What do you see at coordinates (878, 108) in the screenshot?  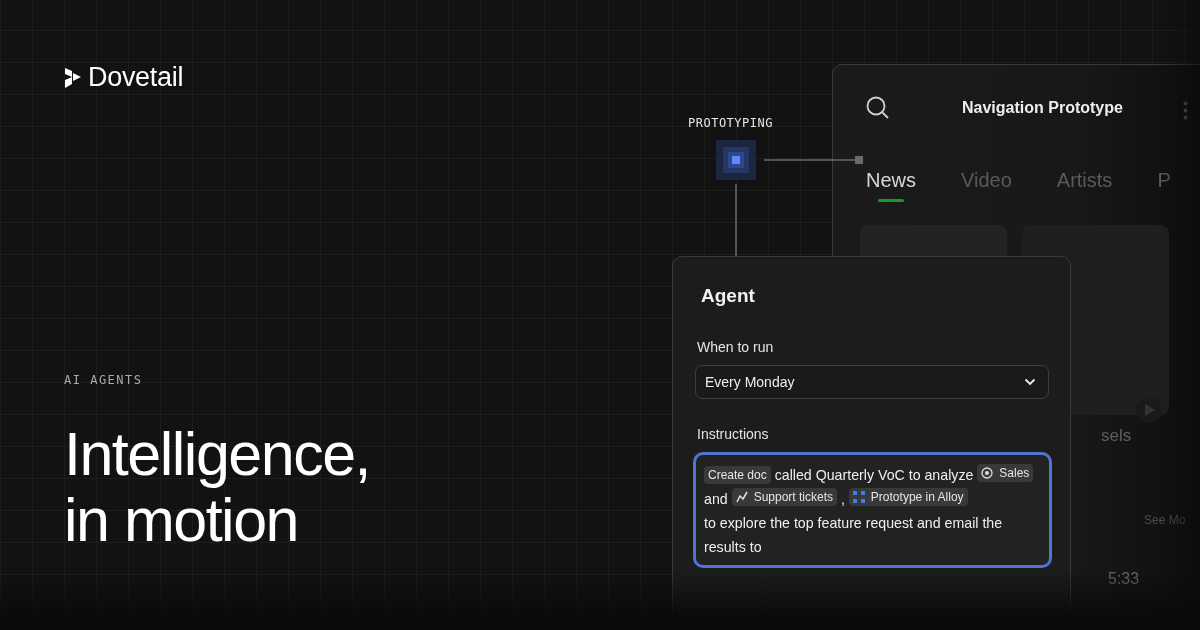 I see `search-icon` at bounding box center [878, 108].